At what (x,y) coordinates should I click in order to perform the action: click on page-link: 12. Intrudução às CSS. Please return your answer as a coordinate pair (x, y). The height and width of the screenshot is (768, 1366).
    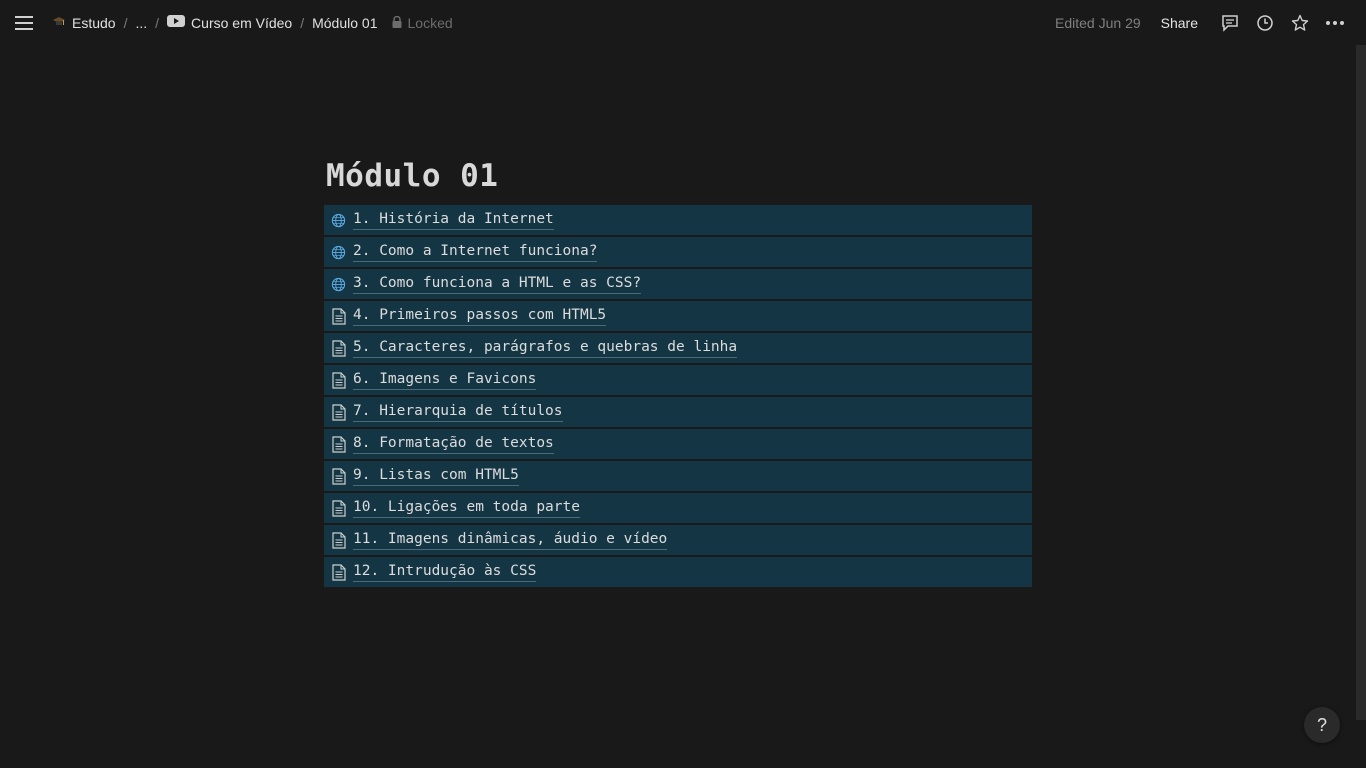
    Looking at the image, I should click on (678, 572).